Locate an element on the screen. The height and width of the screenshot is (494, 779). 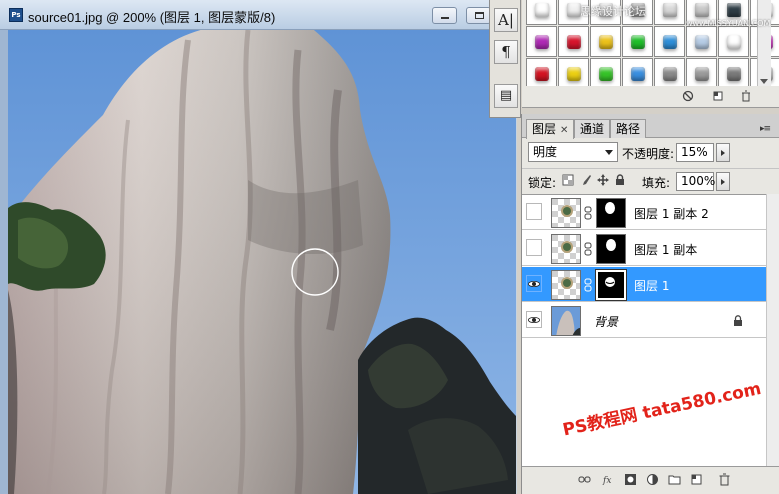
lock-transparency-icon is located at coordinates (568, 180).